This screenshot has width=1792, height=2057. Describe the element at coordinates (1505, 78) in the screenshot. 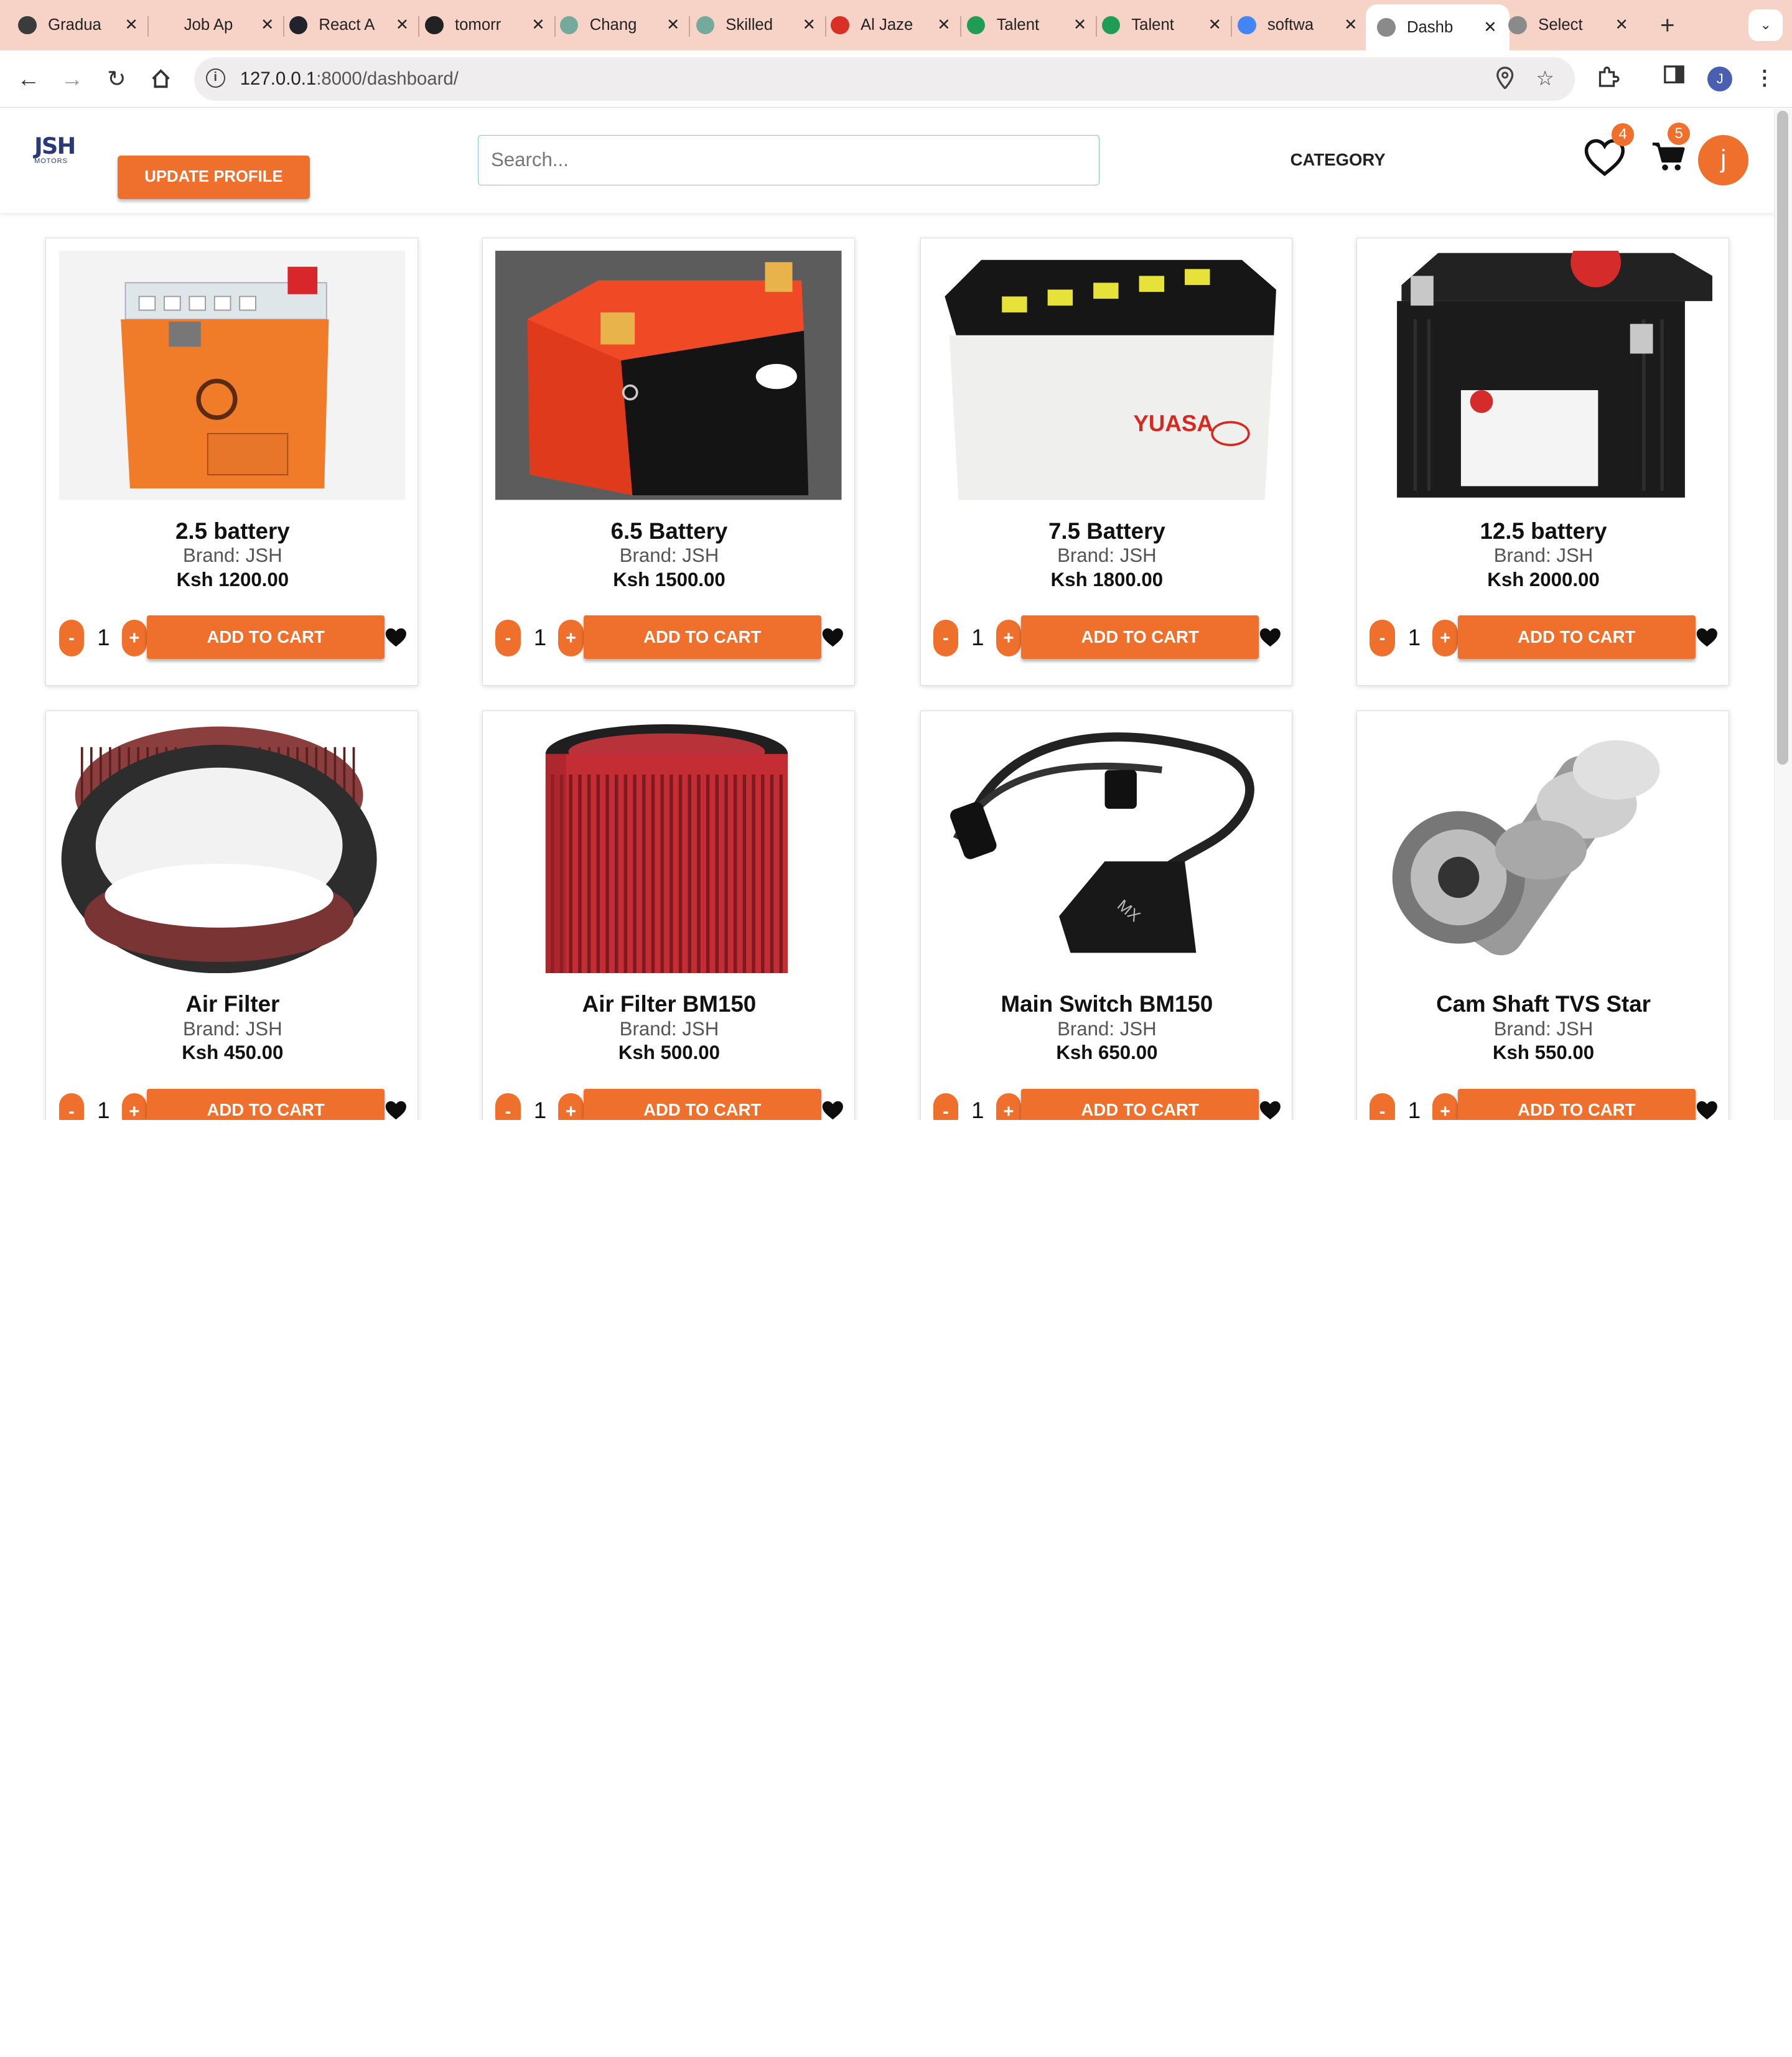

I see `location-pin-icon` at that location.